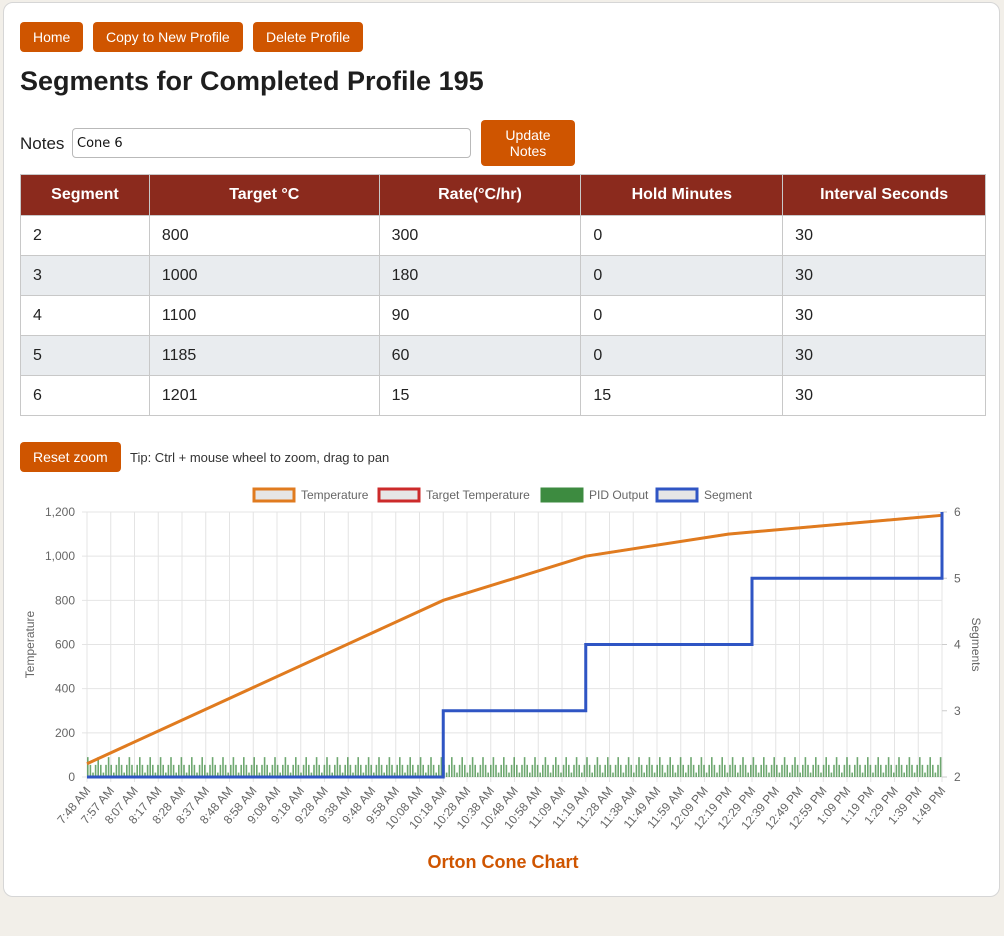 Image resolution: width=1004 pixels, height=936 pixels. I want to click on chart-title: Orton Cone Chart, so click(503, 862).